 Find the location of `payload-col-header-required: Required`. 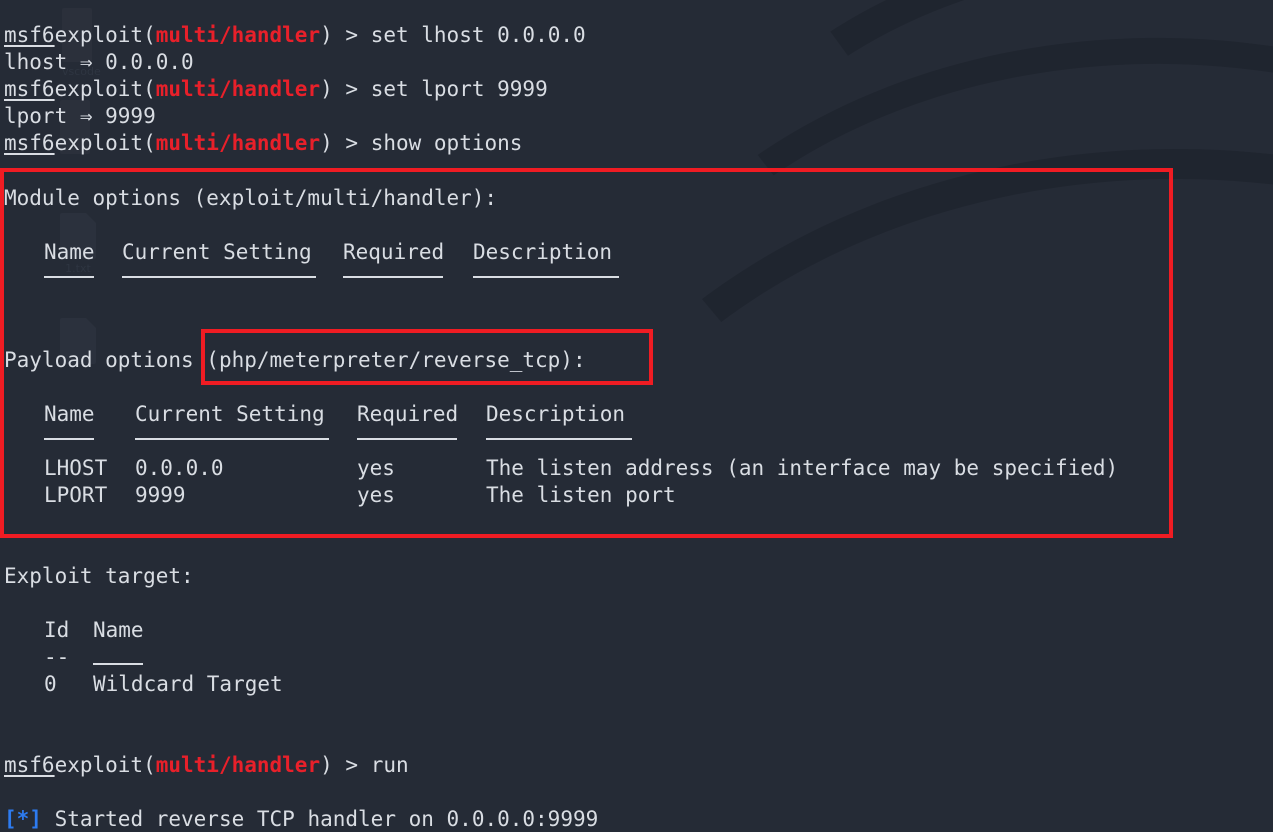

payload-col-header-required: Required is located at coordinates (408, 414).